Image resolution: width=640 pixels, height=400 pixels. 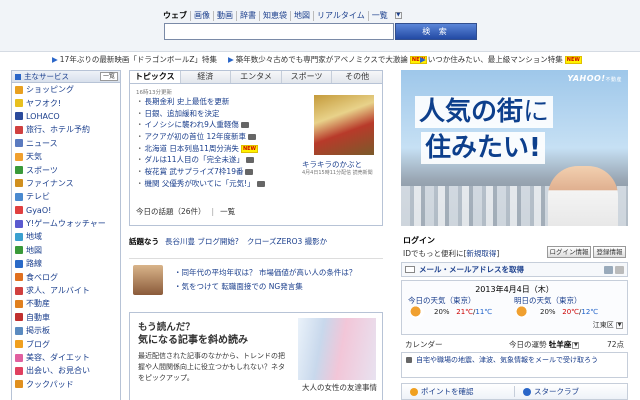 What do you see at coordinates (608, 270) in the screenshot?
I see `notepad-icon` at bounding box center [608, 270].